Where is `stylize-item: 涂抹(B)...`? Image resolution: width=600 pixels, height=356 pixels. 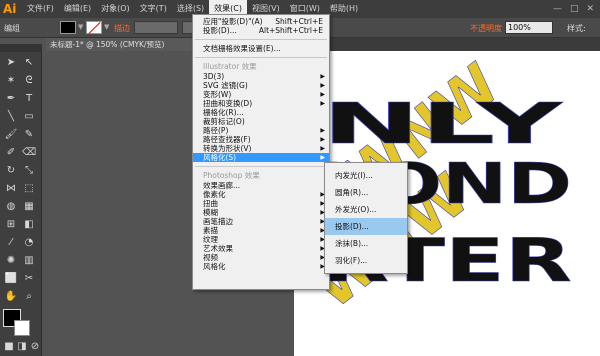
stylize-item: 涂抹(B)... is located at coordinates (366, 243).